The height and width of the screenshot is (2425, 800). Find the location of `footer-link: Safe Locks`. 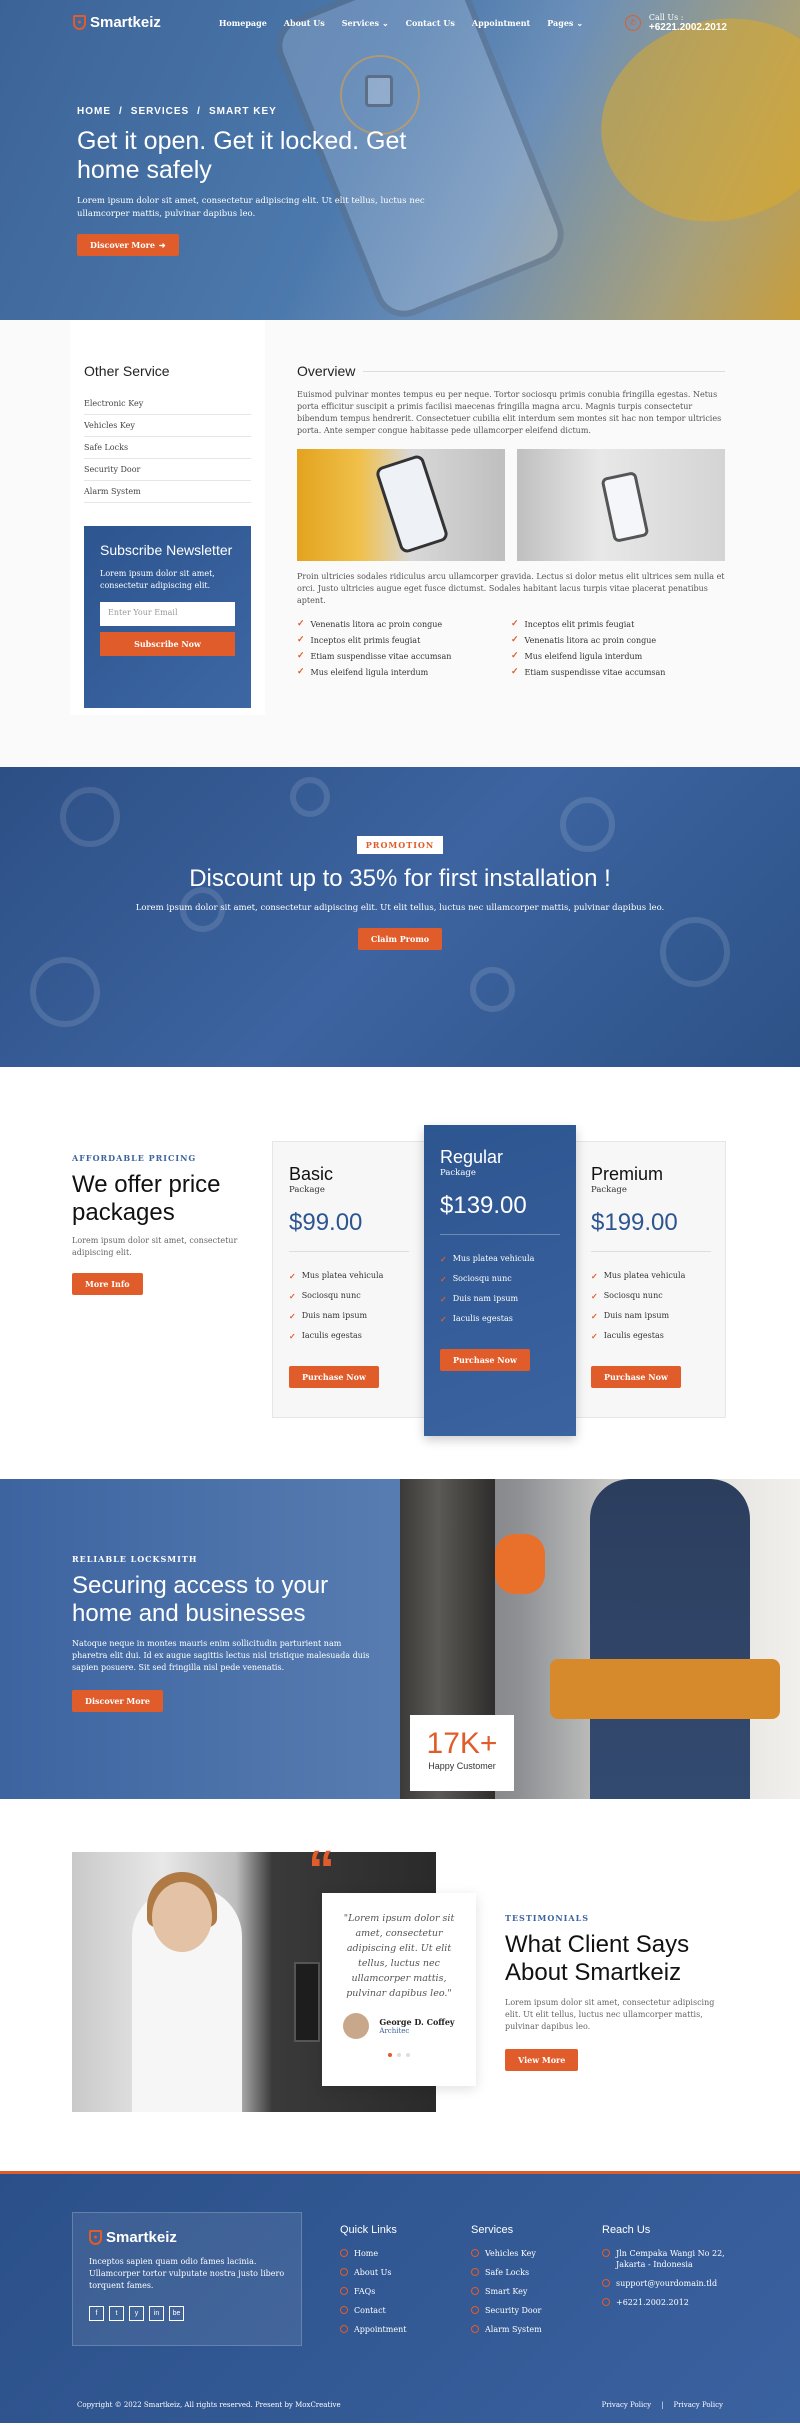

footer-link: Safe Locks is located at coordinates (506, 2272).